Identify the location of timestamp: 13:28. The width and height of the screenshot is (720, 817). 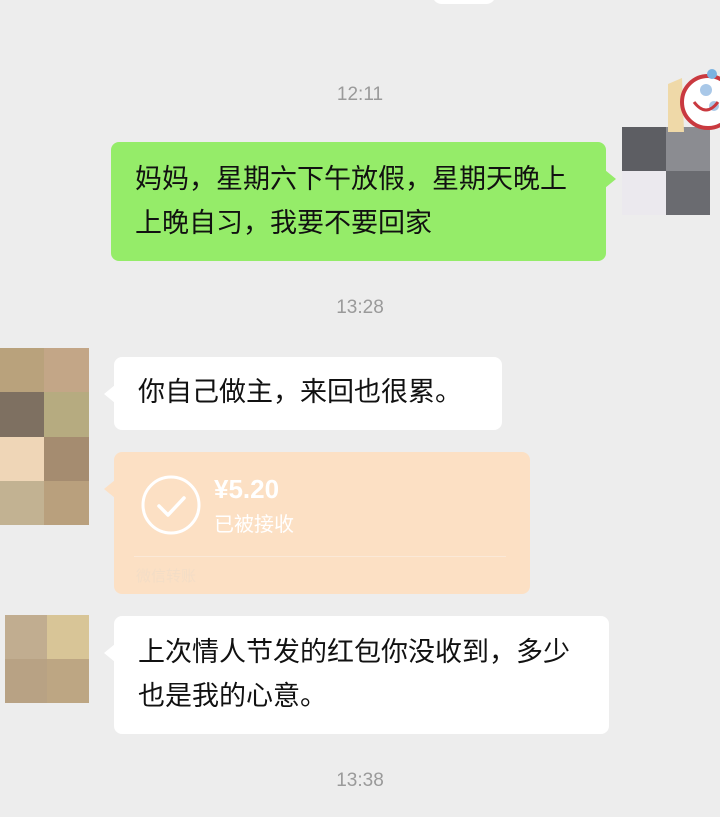
(360, 307).